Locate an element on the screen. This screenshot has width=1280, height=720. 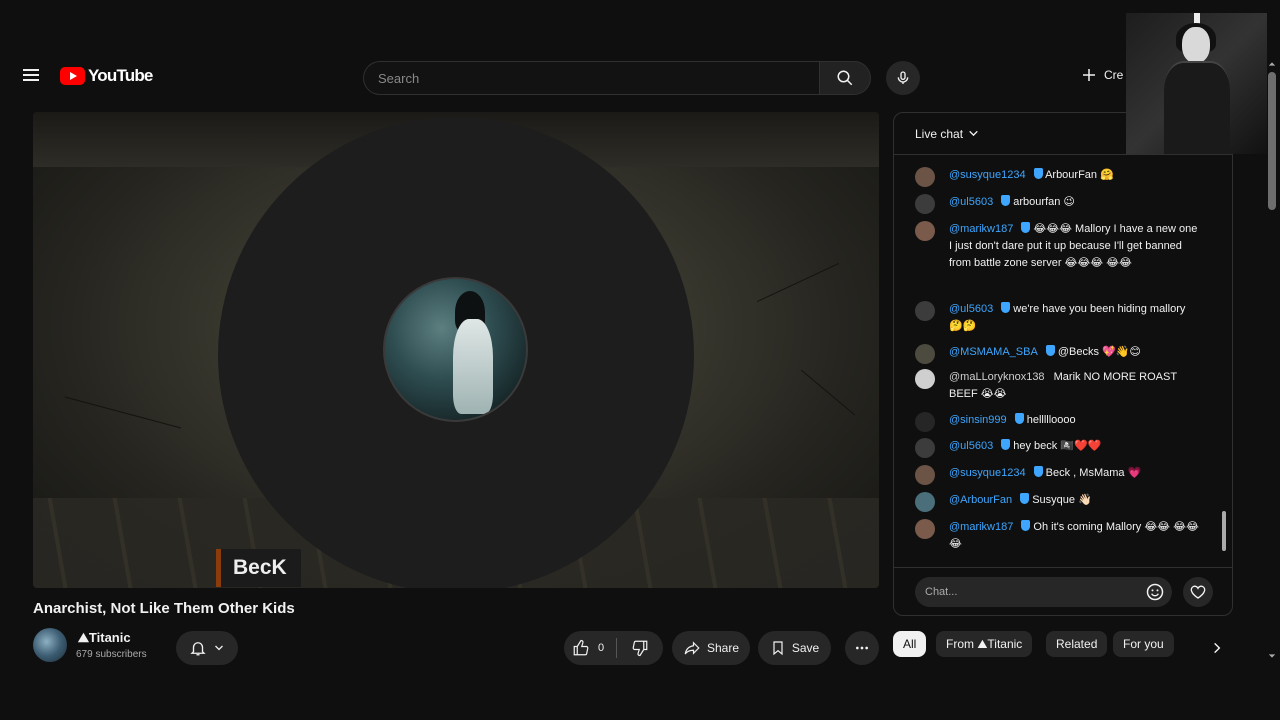
chat-message: @susyque1234 ArbourFan 🤗 is located at coordinates (1057, 177).